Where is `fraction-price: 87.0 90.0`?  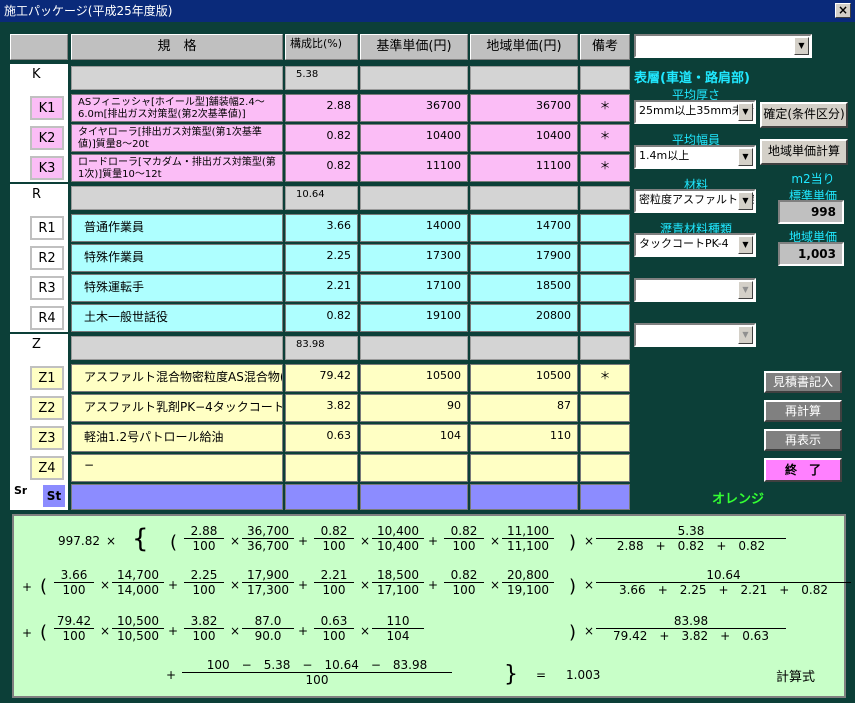
fraction-price: 87.0 90.0 is located at coordinates (268, 628).